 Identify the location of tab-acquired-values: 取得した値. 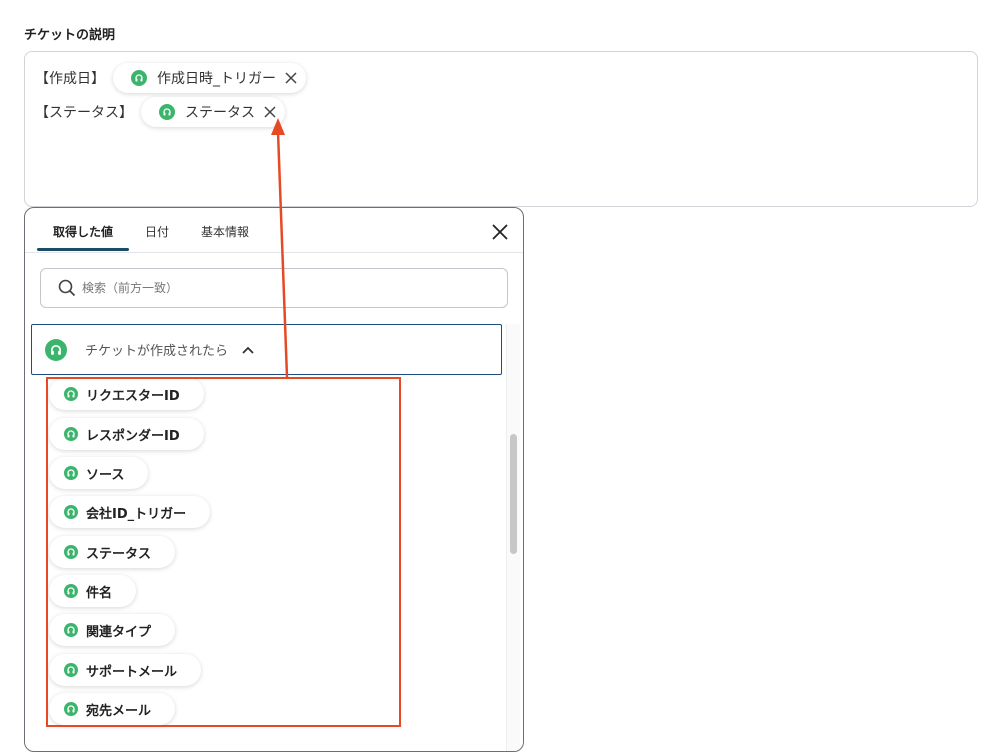
(83, 231).